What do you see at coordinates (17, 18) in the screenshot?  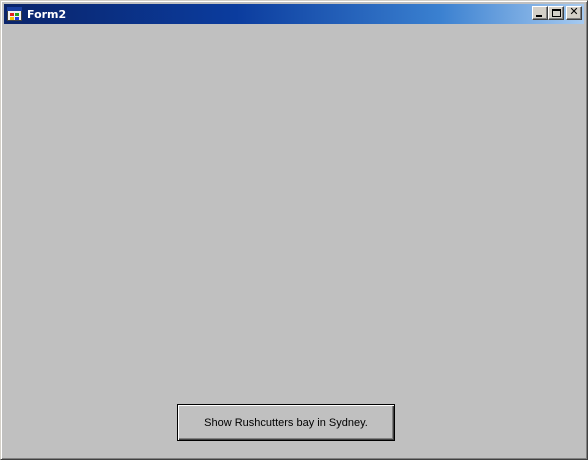 I see `icon-square-blue` at bounding box center [17, 18].